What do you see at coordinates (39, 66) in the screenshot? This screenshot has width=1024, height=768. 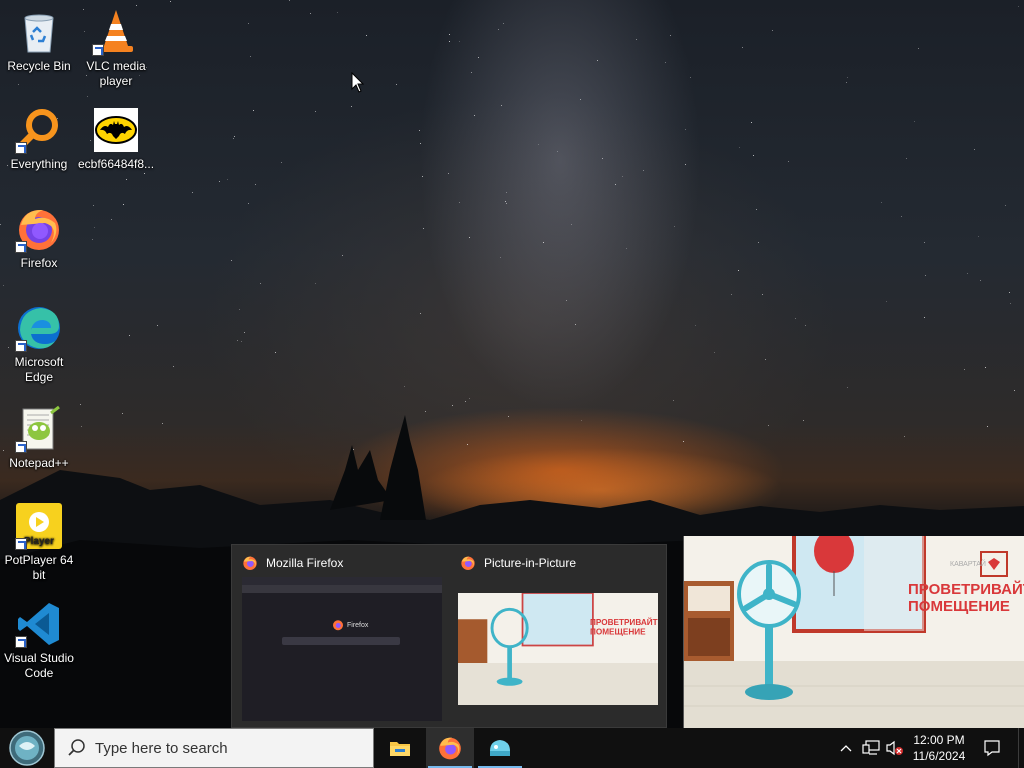 I see `desktop-icon-label: Recycle Bin` at bounding box center [39, 66].